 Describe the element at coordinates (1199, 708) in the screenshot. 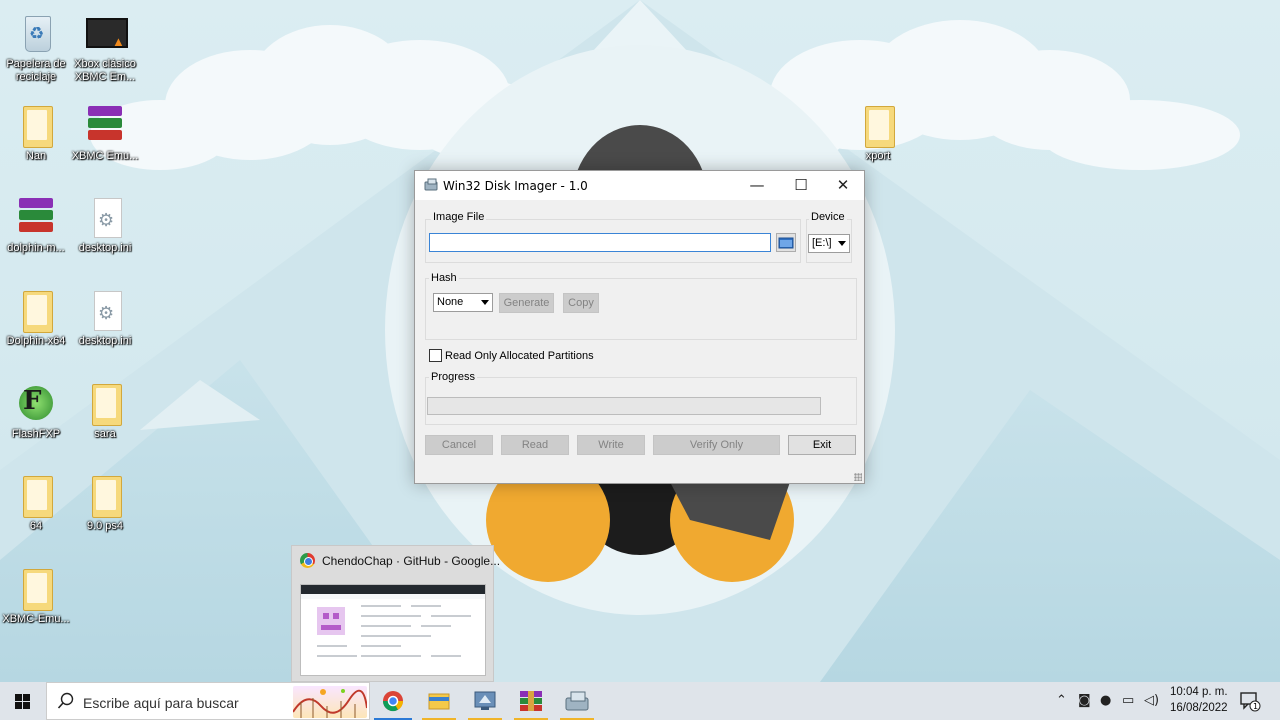

I see `clock-date: 16/08/2022` at that location.